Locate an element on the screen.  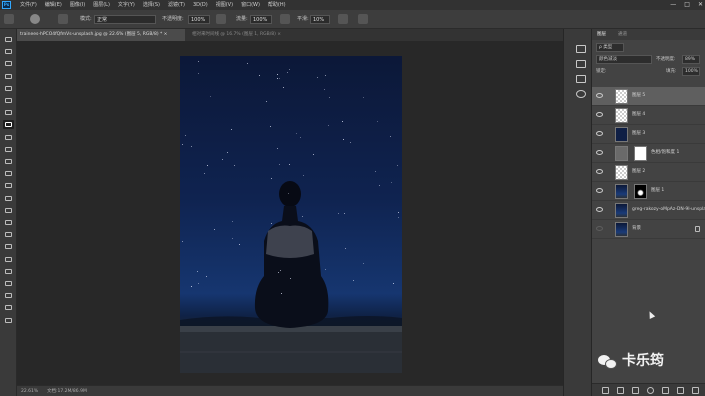
maximize-button: □ is located at coordinates (687, 5).